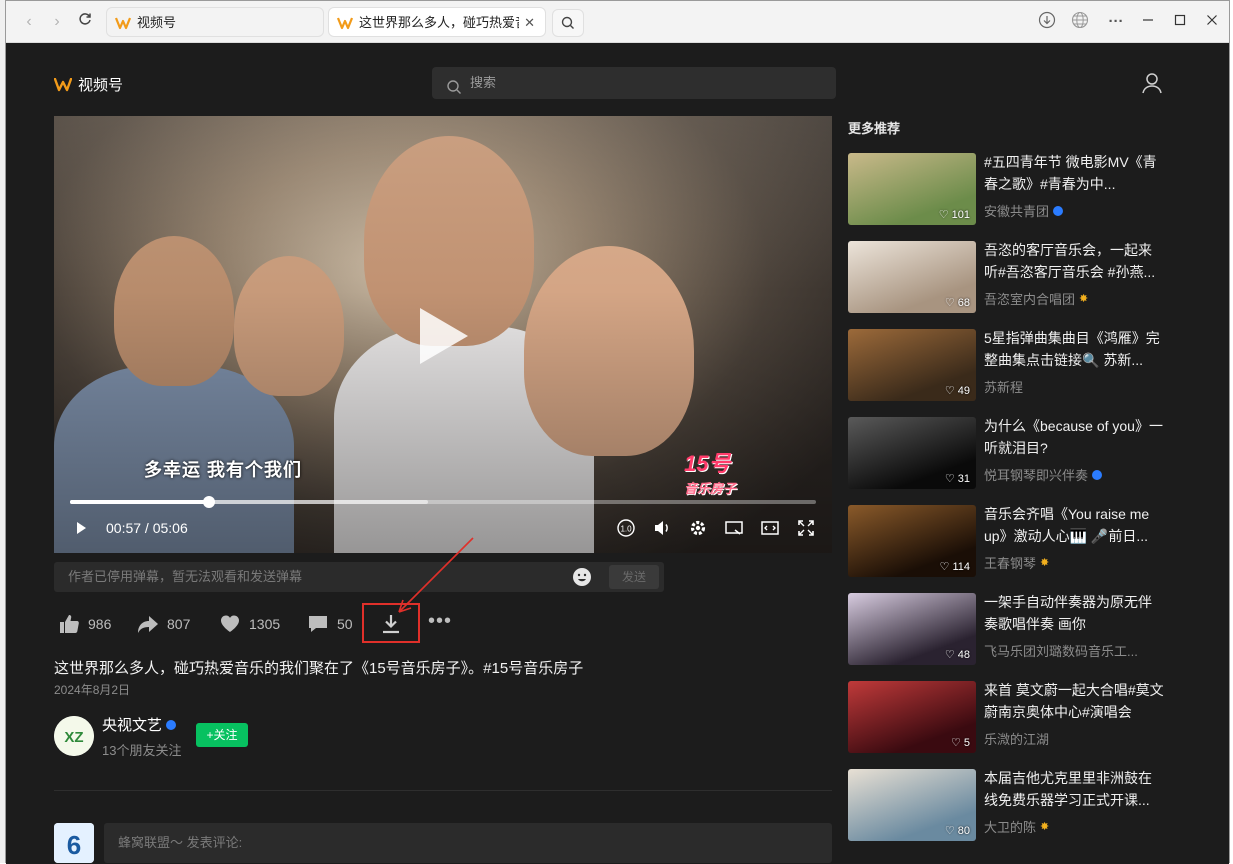 The width and height of the screenshot is (1233, 864). Describe the element at coordinates (707, 463) in the screenshot. I see `watermark-line1: 15号` at that location.